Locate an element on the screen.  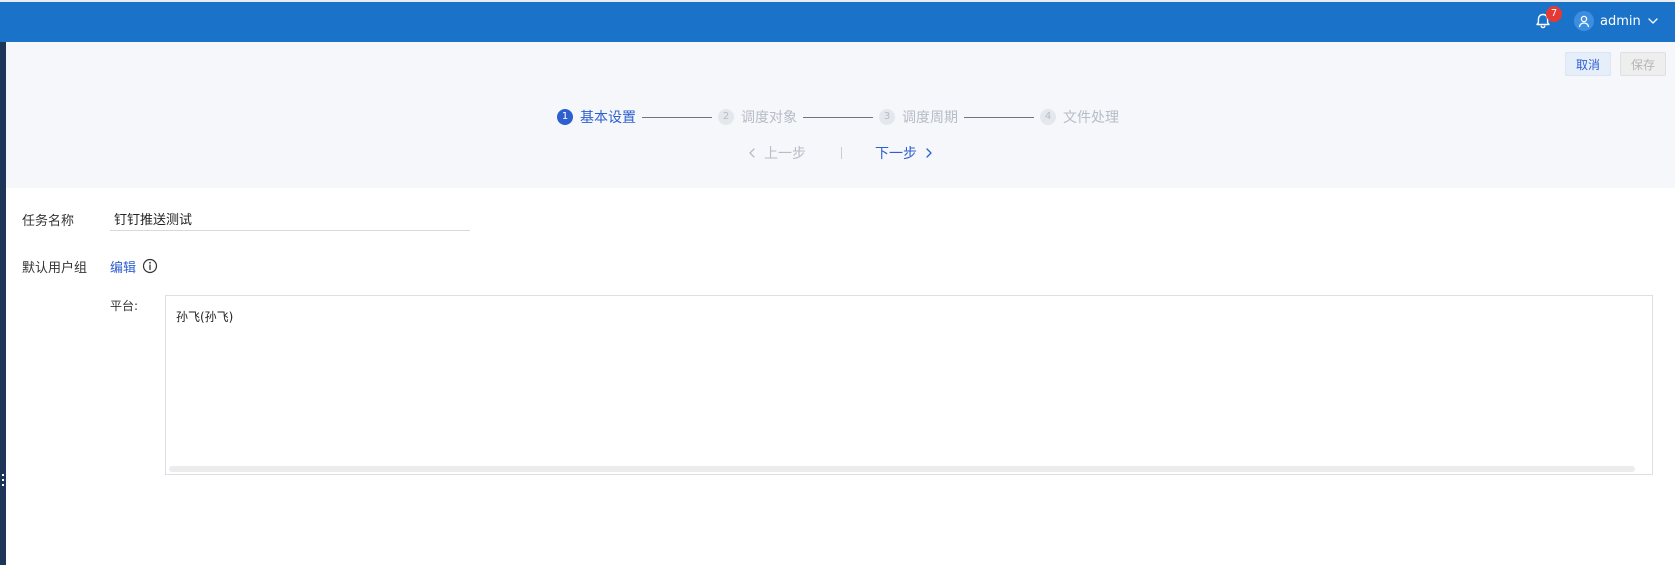
resize-handle is located at coordinates (3, 481).